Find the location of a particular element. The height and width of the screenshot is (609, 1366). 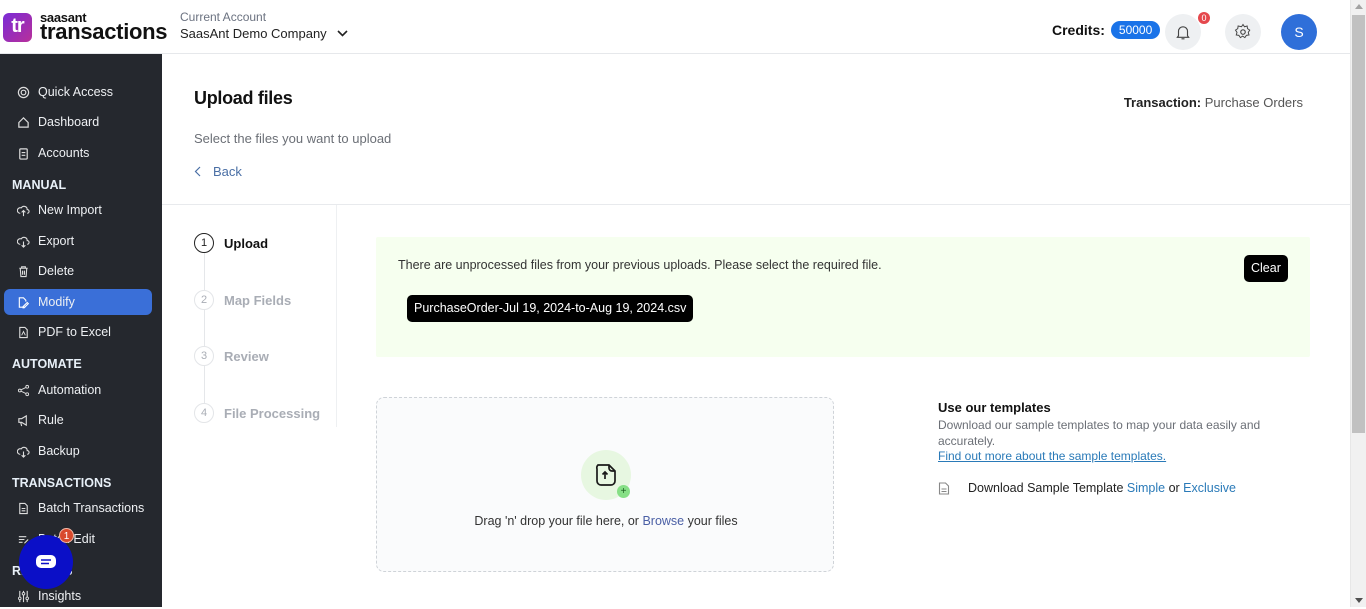

notifications-button is located at coordinates (1183, 32).